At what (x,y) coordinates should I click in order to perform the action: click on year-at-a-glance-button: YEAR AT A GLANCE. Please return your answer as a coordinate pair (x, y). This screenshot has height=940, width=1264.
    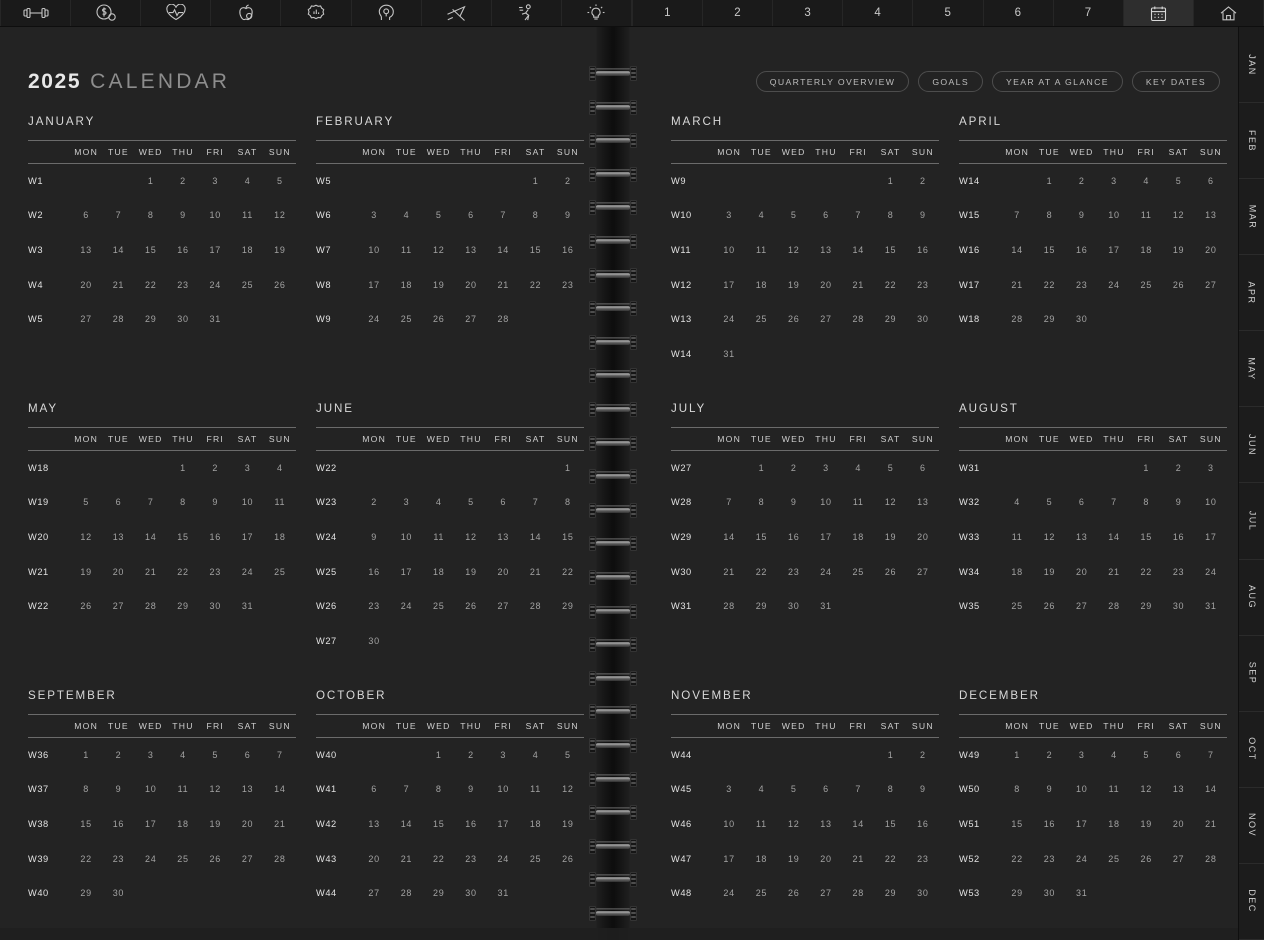
    Looking at the image, I should click on (1057, 81).